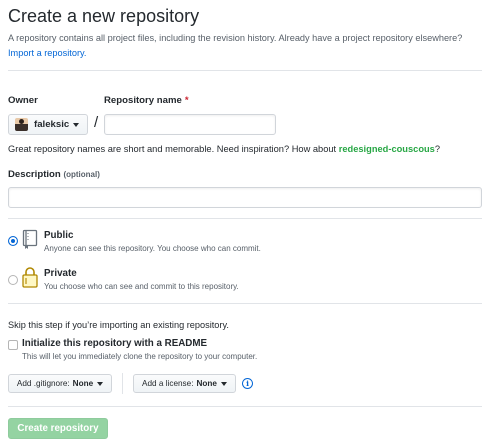 The height and width of the screenshot is (439, 482). What do you see at coordinates (21, 124) in the screenshot?
I see `avatar` at bounding box center [21, 124].